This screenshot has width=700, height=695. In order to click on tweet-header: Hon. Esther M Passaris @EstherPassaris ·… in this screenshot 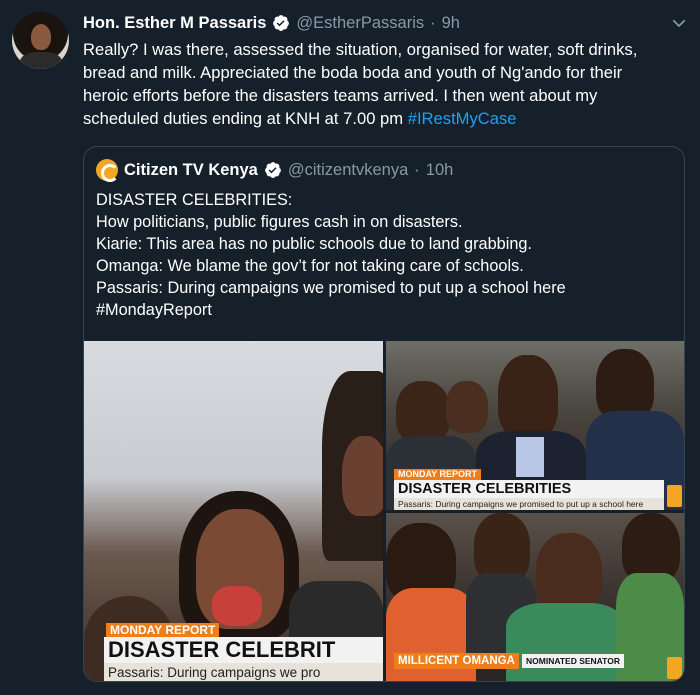, I will do `click(271, 23)`.